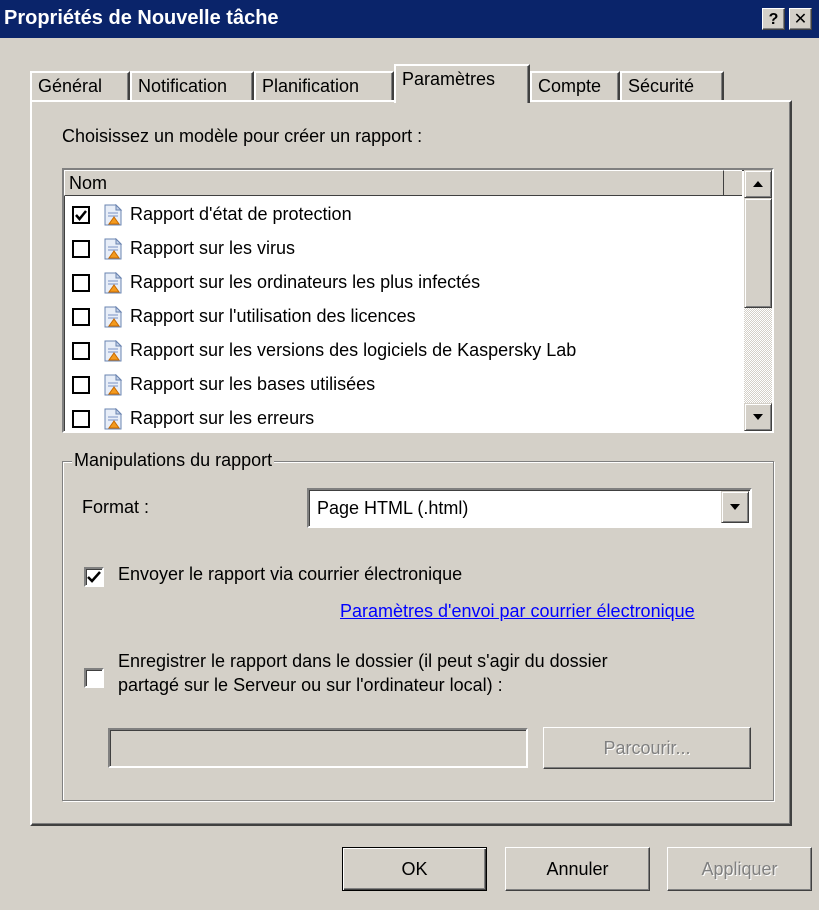  What do you see at coordinates (672, 86) in the screenshot?
I see `tab-securite: Sécurité` at bounding box center [672, 86].